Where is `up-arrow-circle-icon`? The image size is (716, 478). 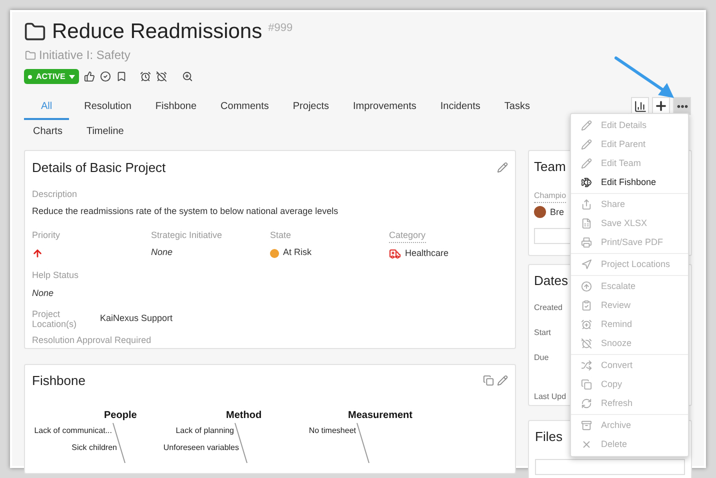
up-arrow-circle-icon is located at coordinates (586, 286).